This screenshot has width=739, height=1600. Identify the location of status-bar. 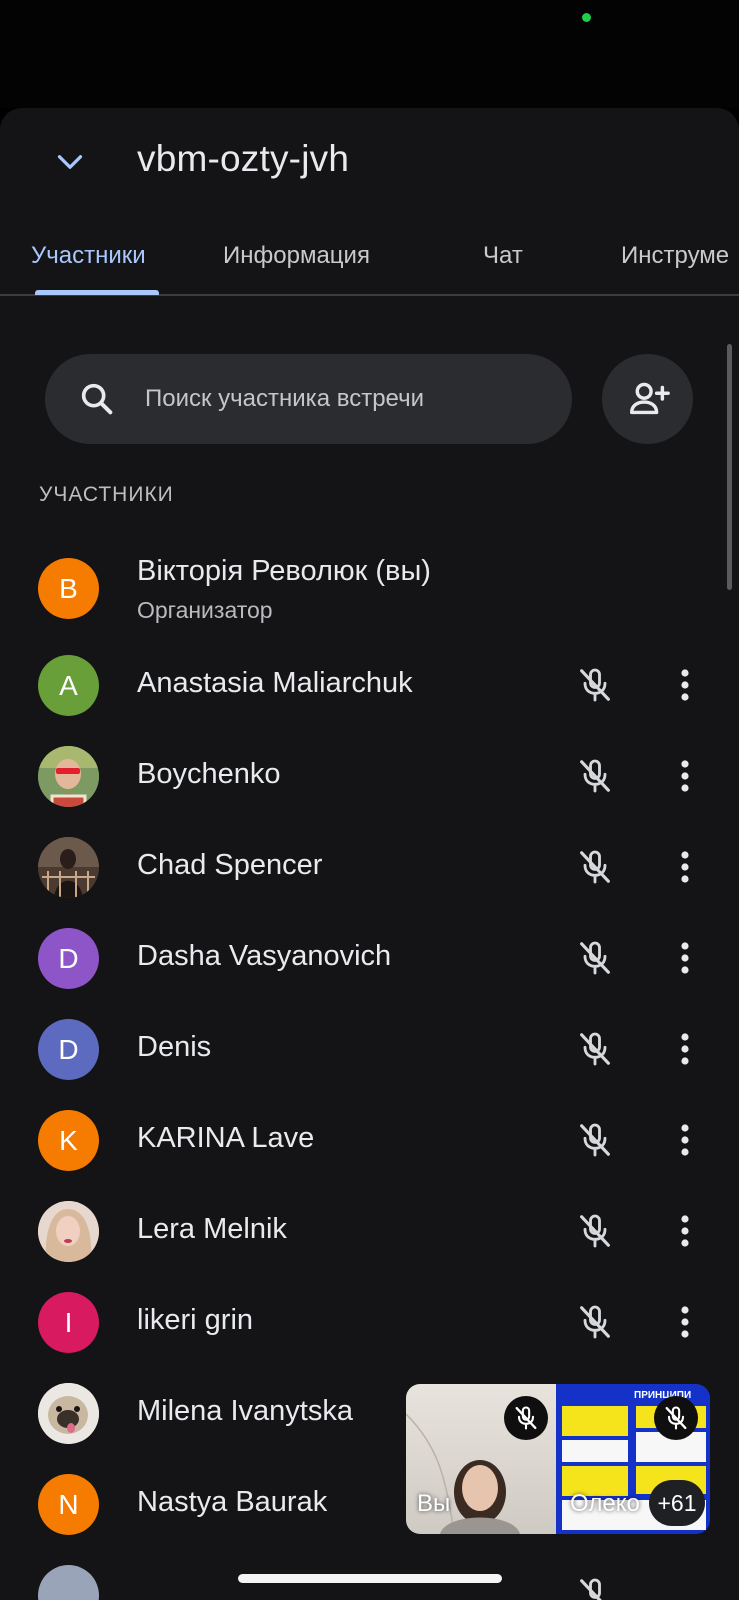
(369, 54).